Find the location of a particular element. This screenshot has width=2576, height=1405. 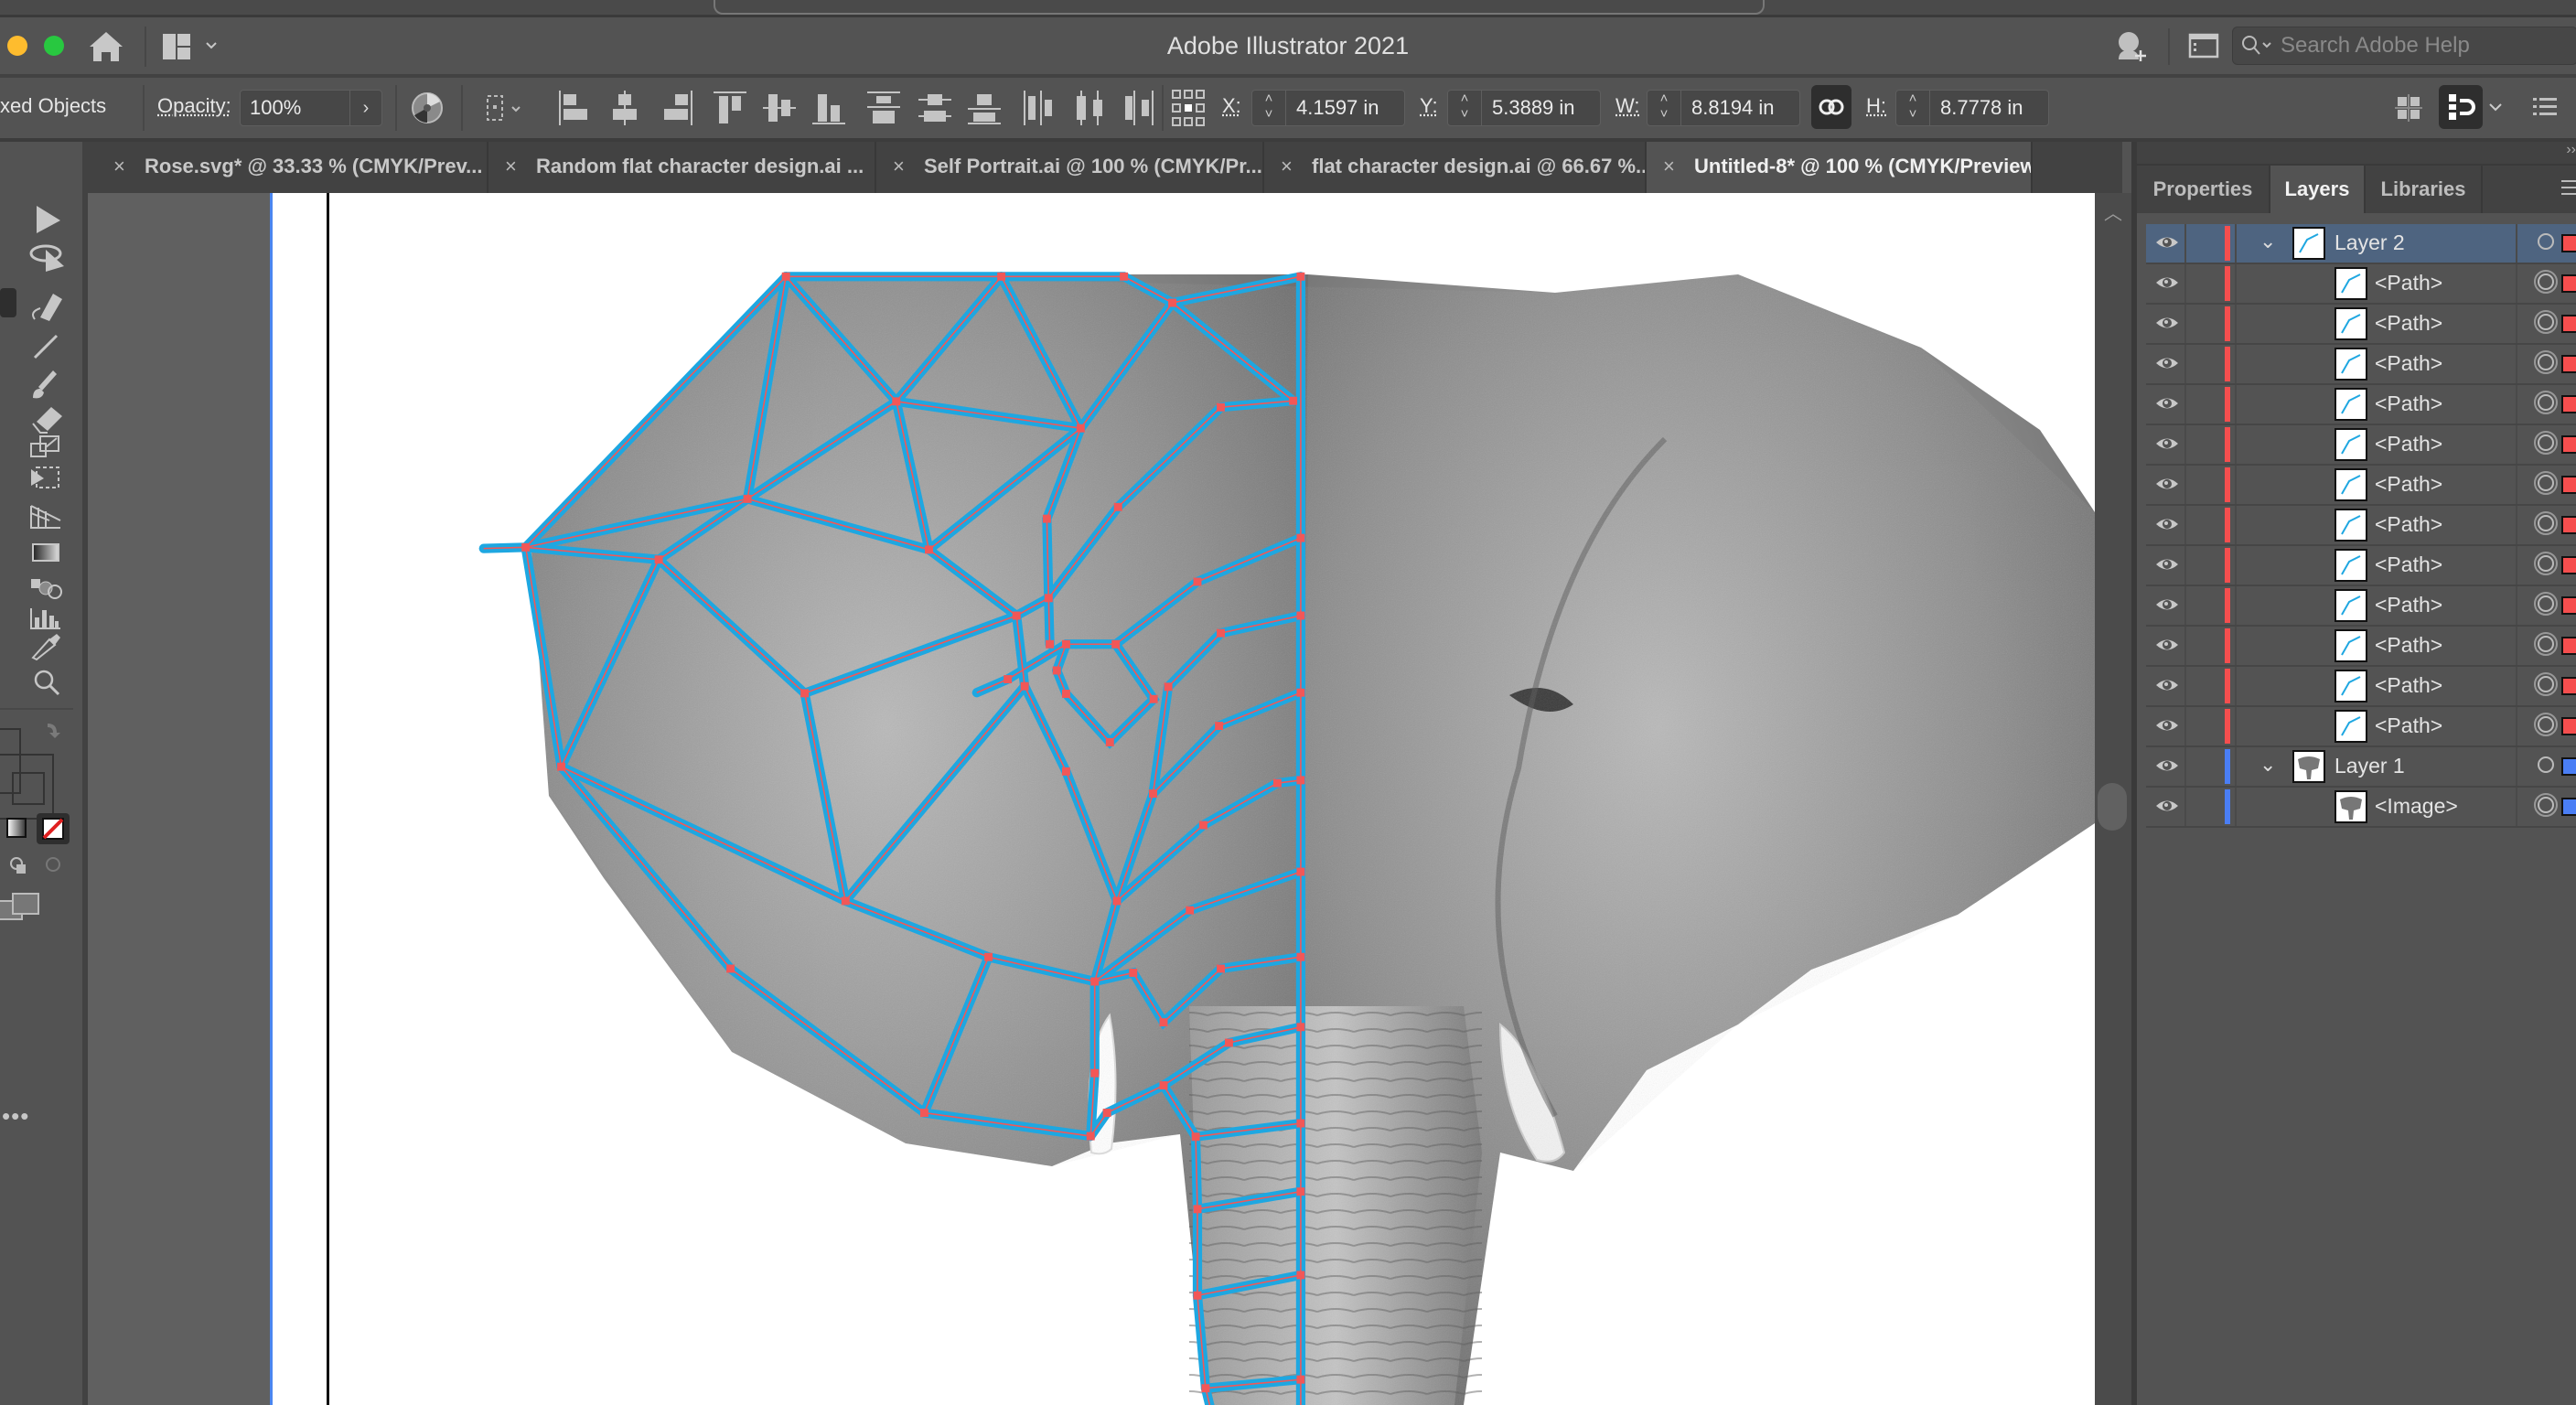

align-to-selection-icon is located at coordinates (508, 107).